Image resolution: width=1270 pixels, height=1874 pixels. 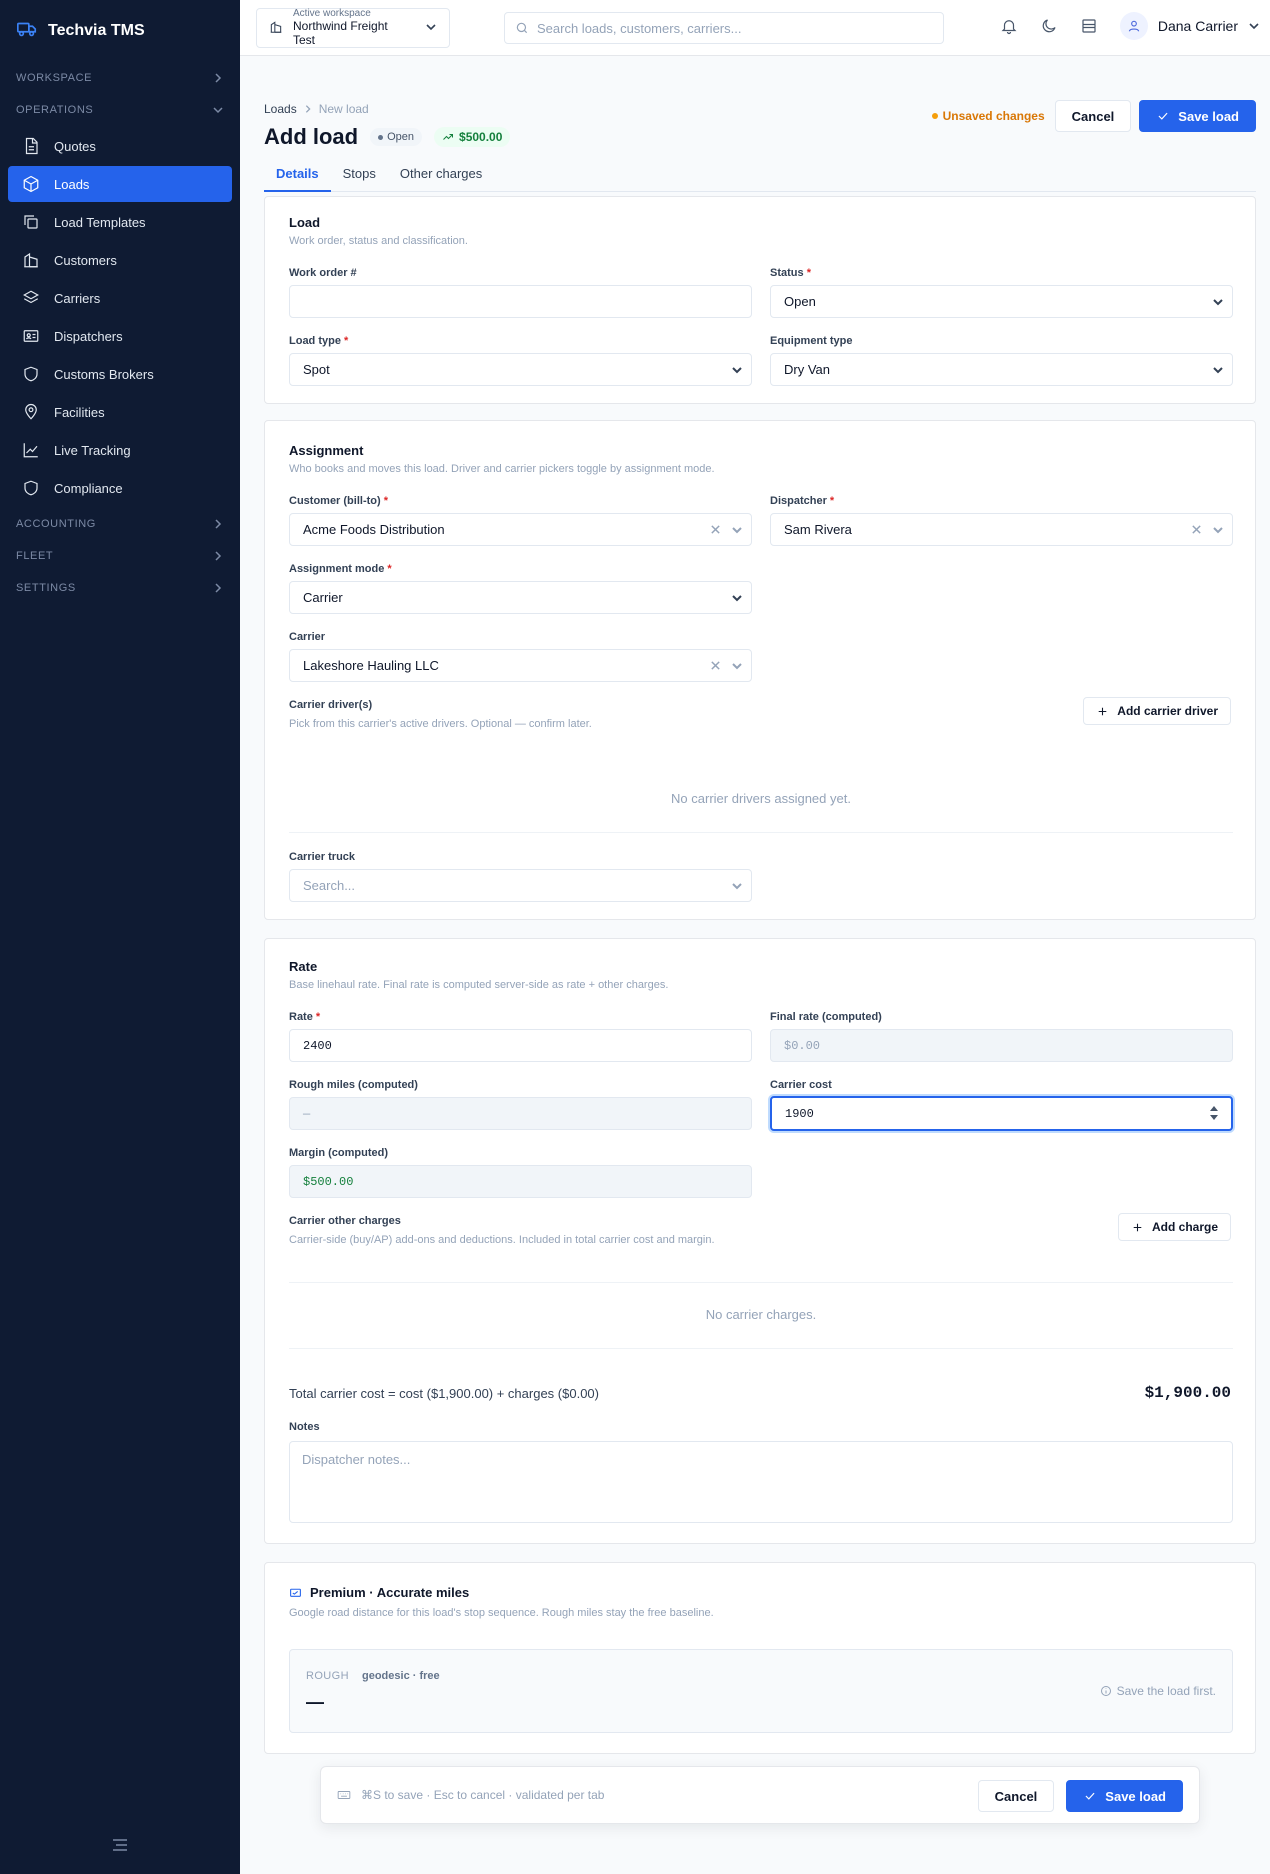 I want to click on sidebar-item-loads: Loads, so click(x=120, y=184).